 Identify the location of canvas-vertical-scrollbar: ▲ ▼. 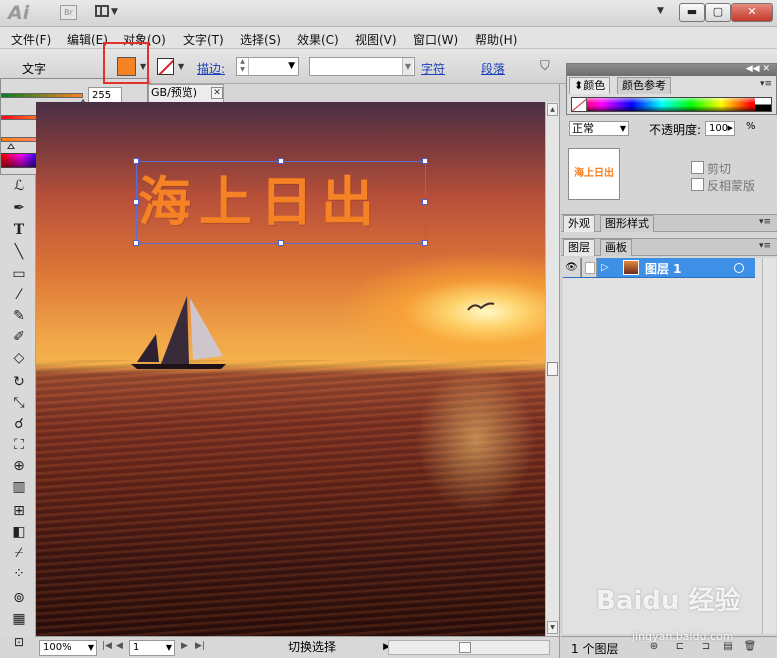
(552, 369).